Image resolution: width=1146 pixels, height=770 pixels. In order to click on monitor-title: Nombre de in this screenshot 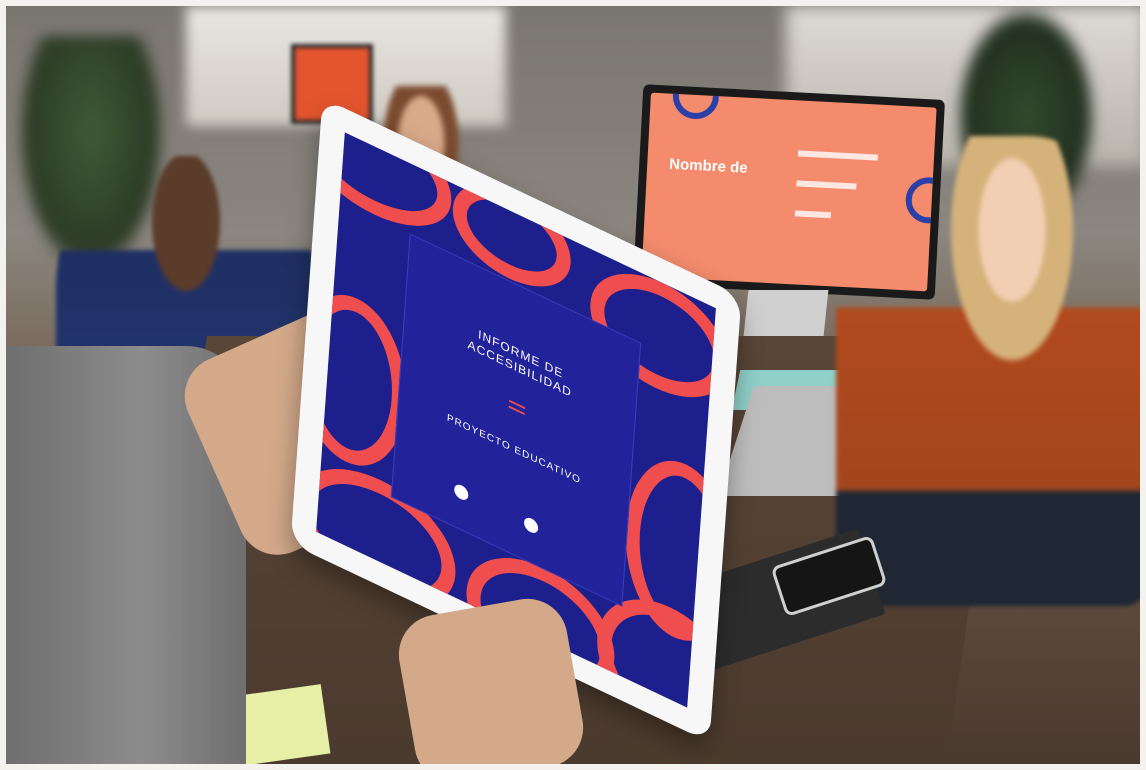, I will do `click(708, 166)`.